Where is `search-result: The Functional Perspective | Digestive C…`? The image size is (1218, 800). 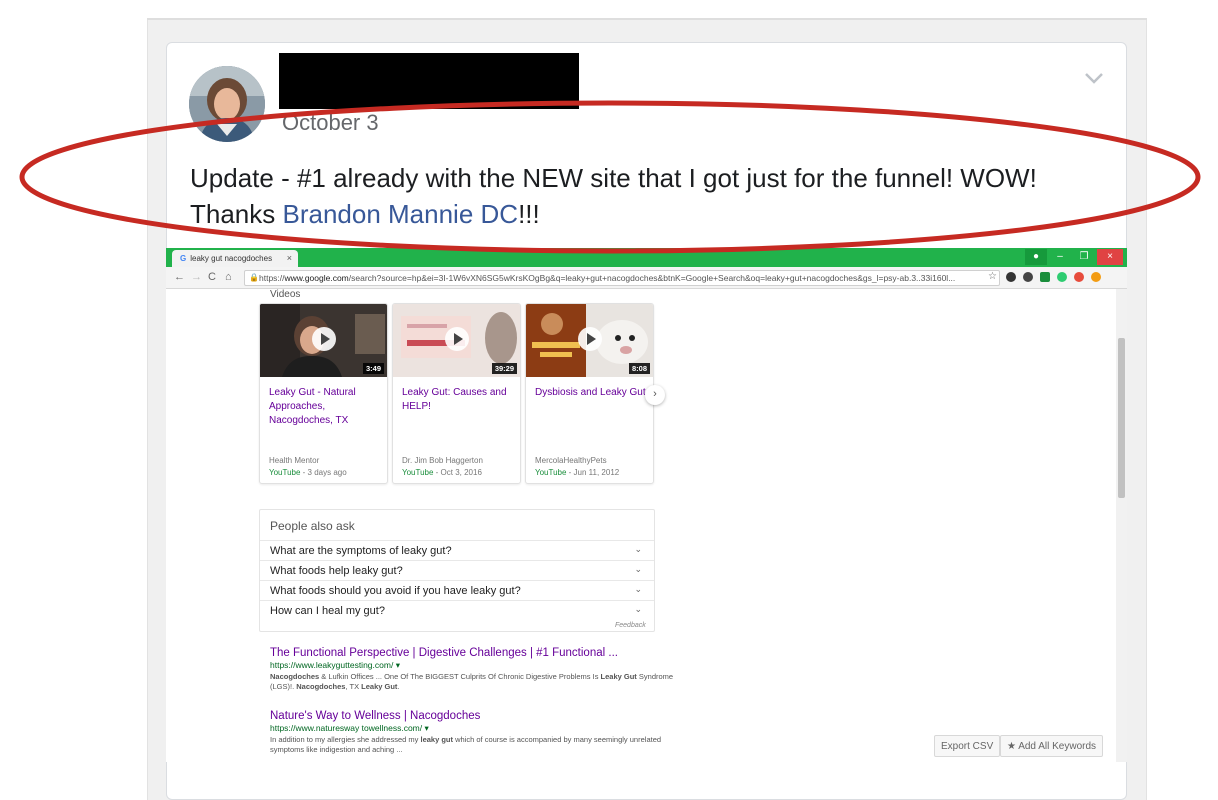
search-result: The Functional Perspective | Digestive C… is located at coordinates (480, 669).